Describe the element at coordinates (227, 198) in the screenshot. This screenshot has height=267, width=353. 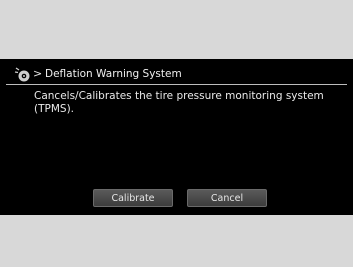
I see `cancel-button: Cancel` at that location.